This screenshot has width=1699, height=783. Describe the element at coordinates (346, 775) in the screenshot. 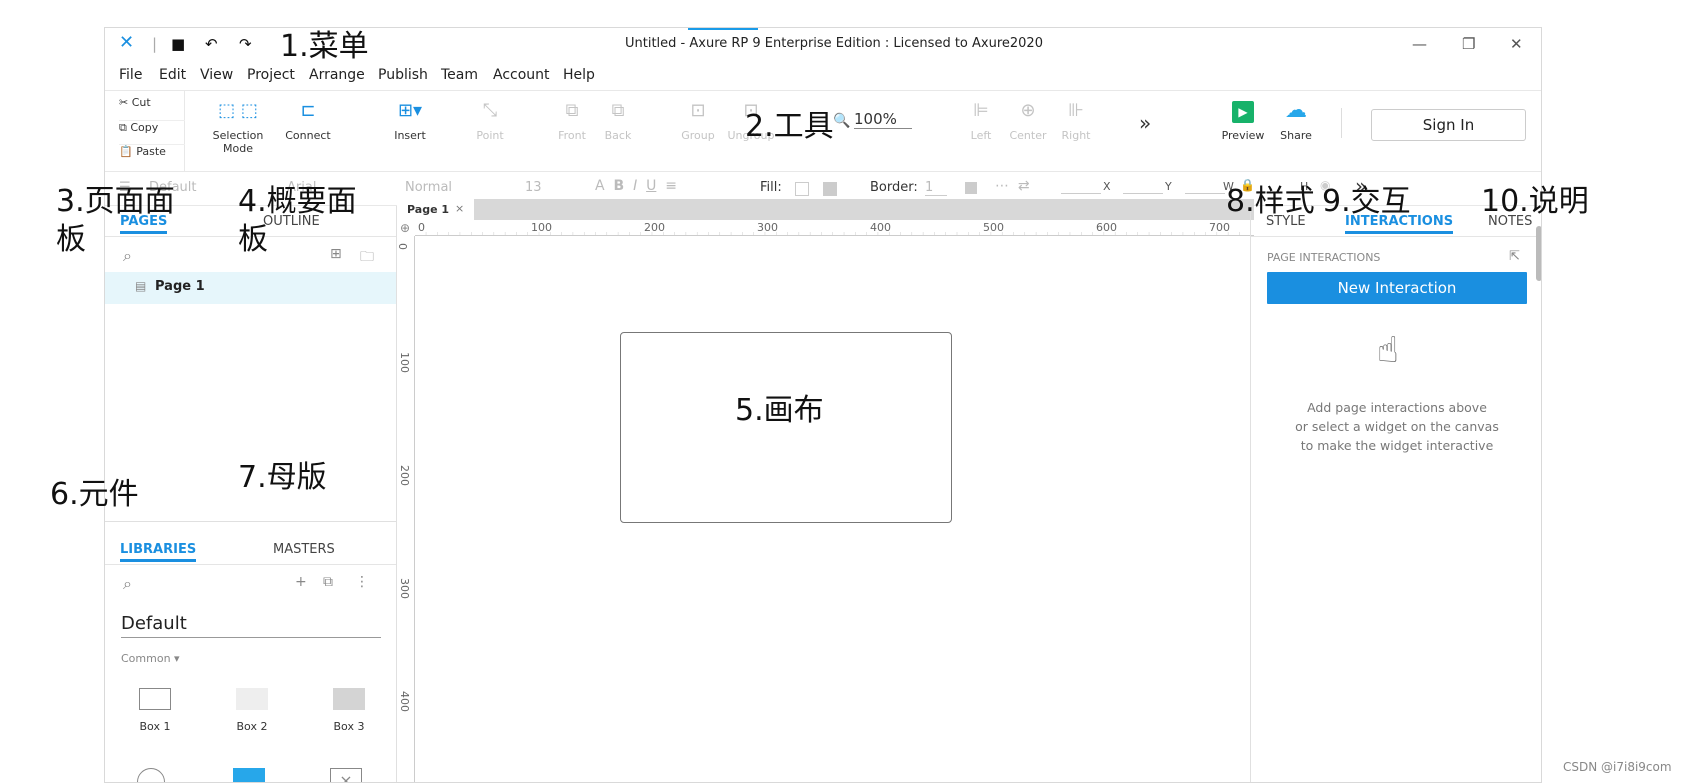

I see `placeholder-widget-icon: ⨯` at that location.